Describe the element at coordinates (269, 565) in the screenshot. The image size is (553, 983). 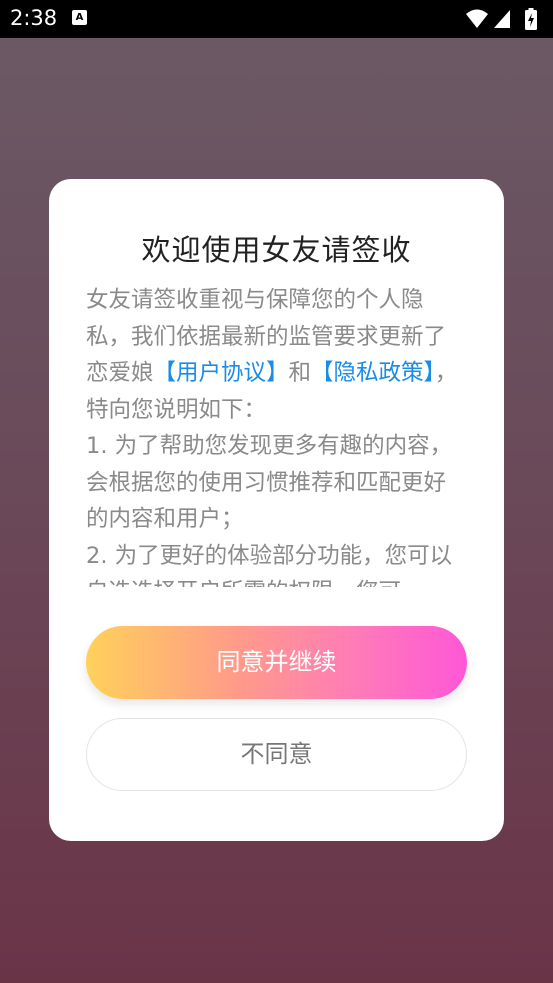
I see `list-item: 2. 为了更好的体验部分功能，您可以自选选择开启所需的权限，您可` at that location.